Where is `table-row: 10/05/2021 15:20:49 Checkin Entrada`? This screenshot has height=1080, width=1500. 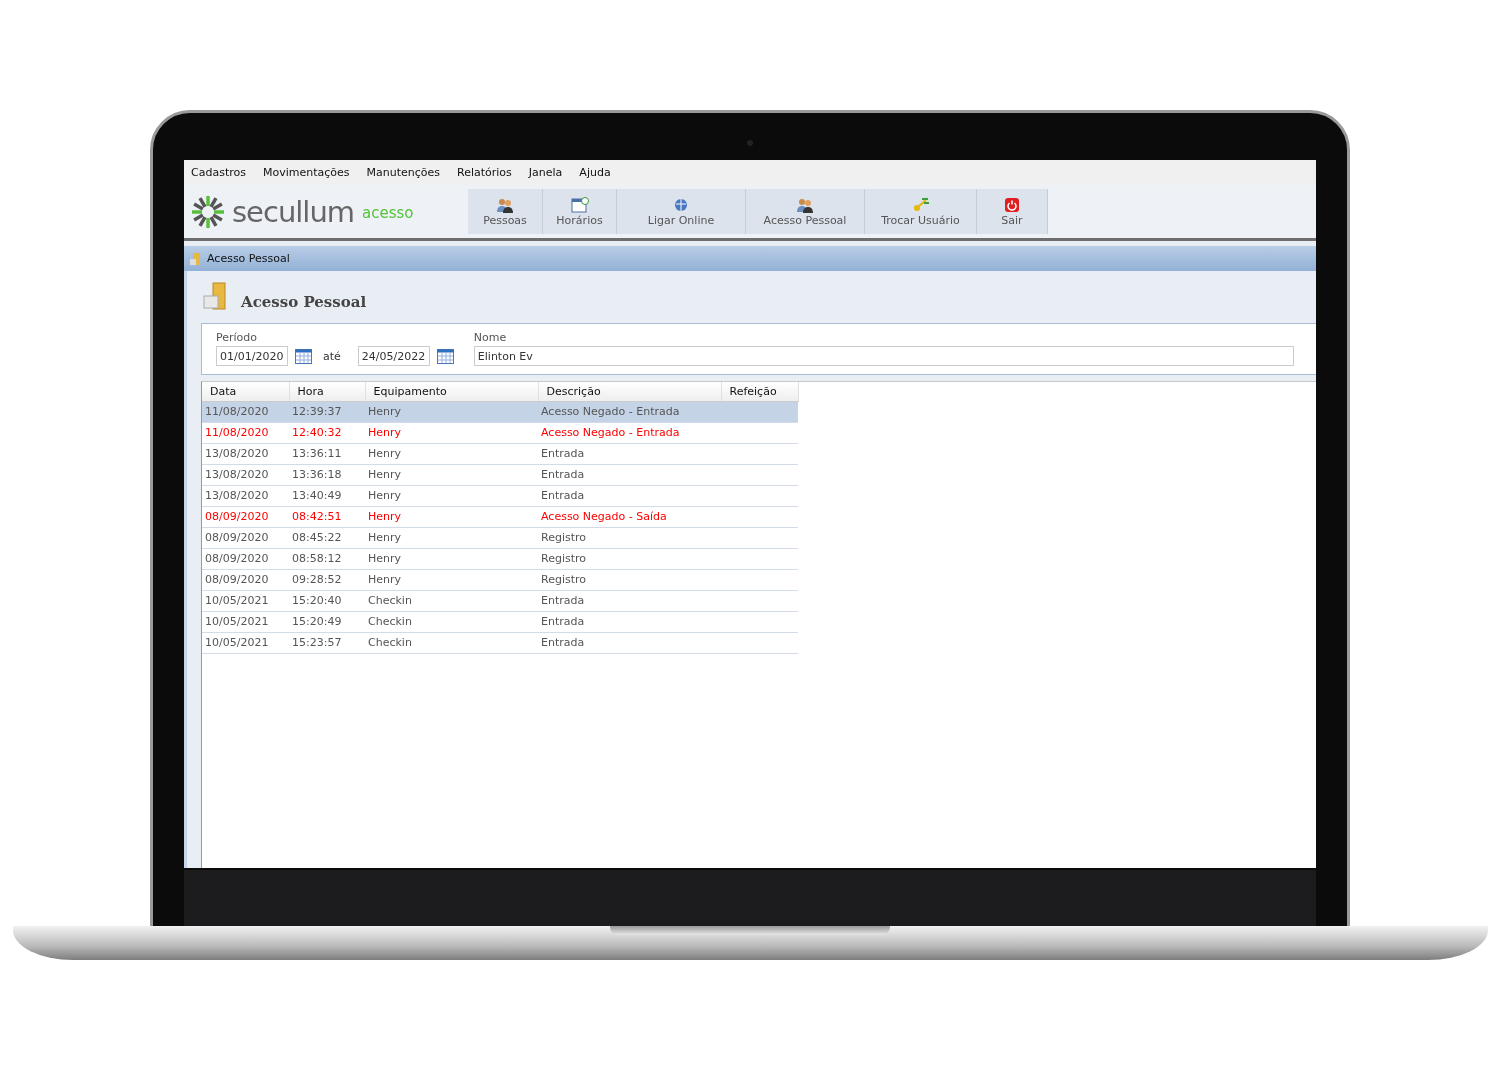 table-row: 10/05/2021 15:20:49 Checkin Entrada is located at coordinates (500, 621).